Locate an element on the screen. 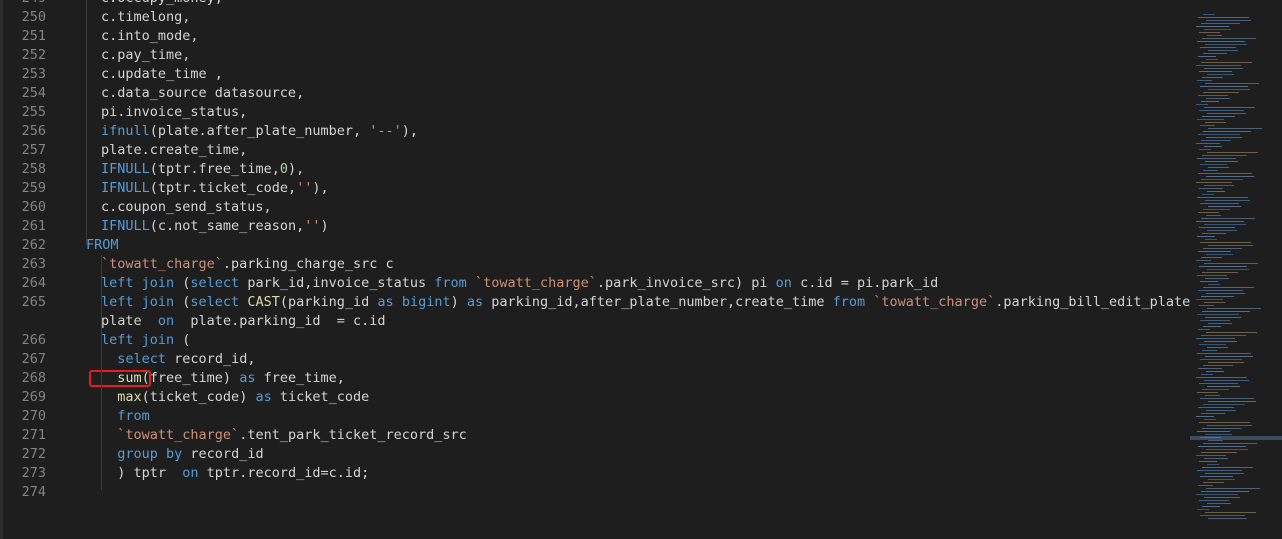 This screenshot has width=1282, height=539. code-line: plate on plate.parking_id = c.id is located at coordinates (595, 321).